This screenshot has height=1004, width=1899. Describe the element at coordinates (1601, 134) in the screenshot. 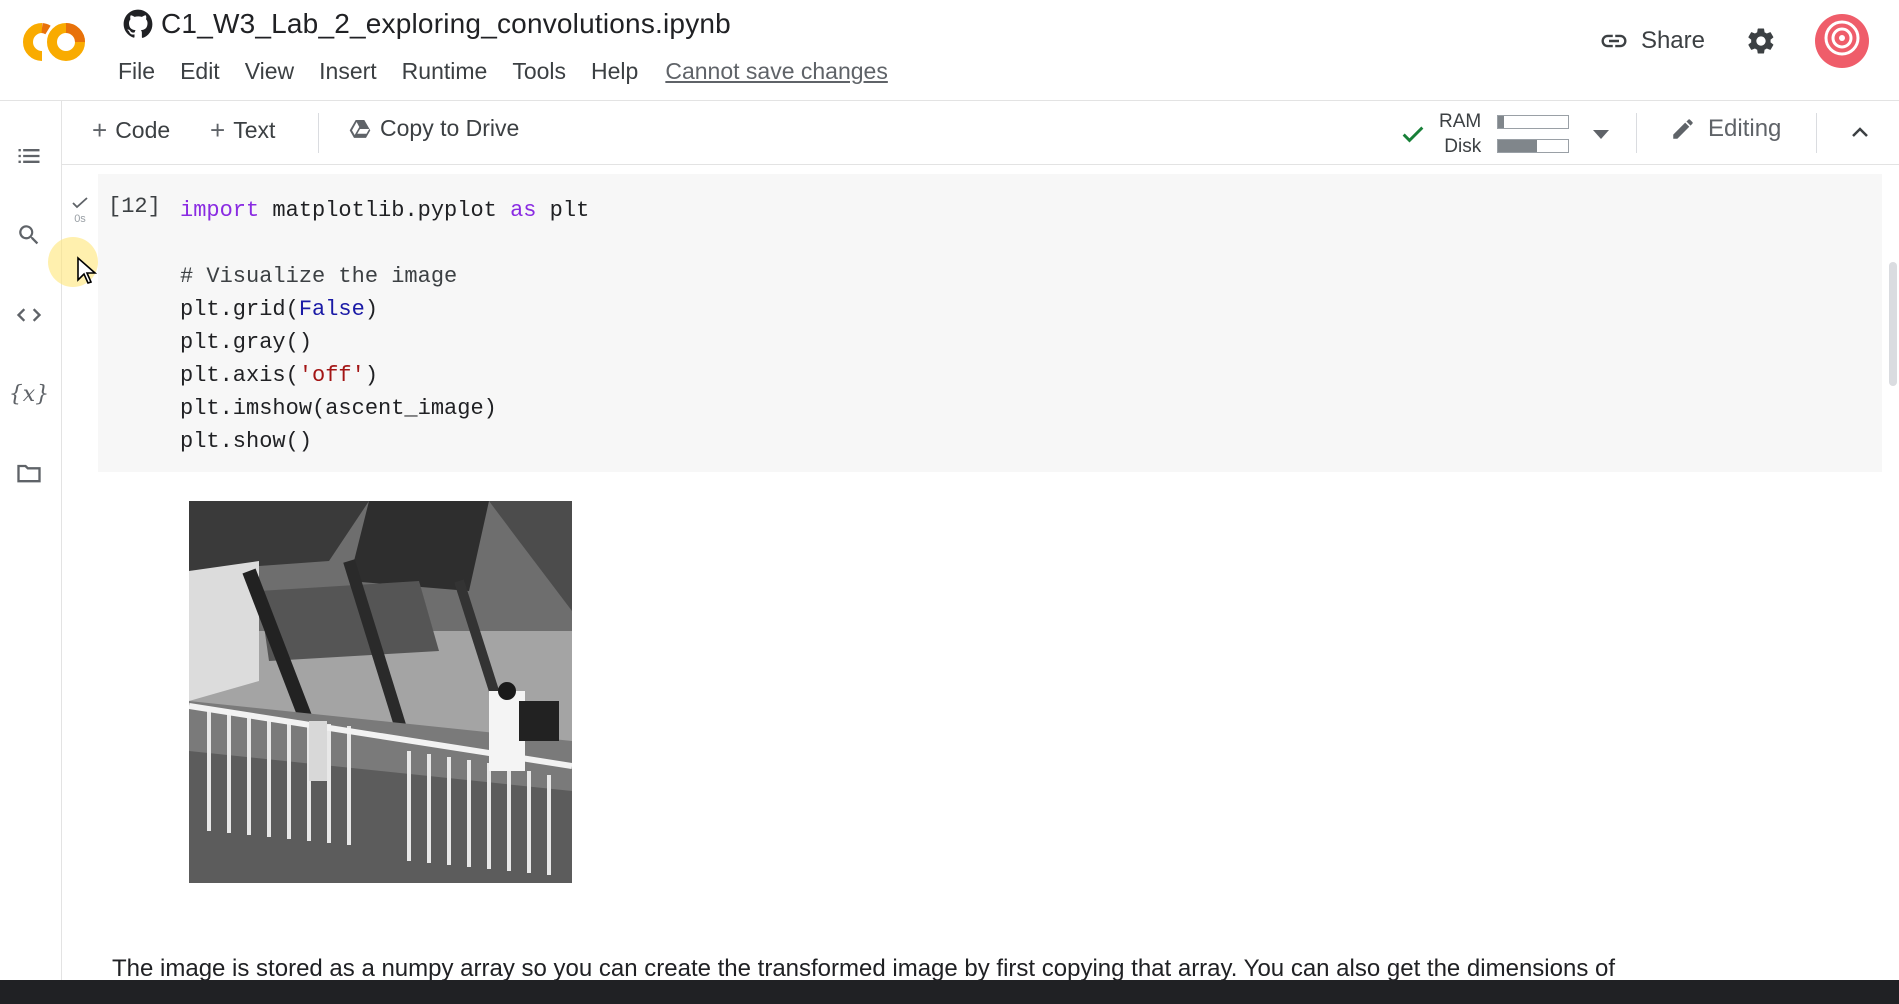

I see `chevron-down-icon` at that location.